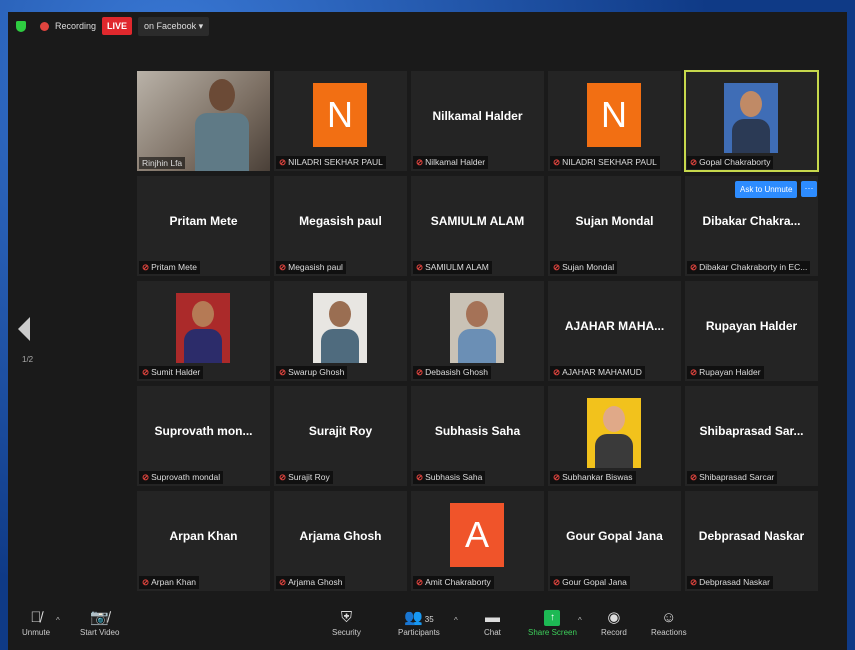 The image size is (855, 650). Describe the element at coordinates (580, 620) in the screenshot. I see `share-options-caret-icon: ^` at that location.